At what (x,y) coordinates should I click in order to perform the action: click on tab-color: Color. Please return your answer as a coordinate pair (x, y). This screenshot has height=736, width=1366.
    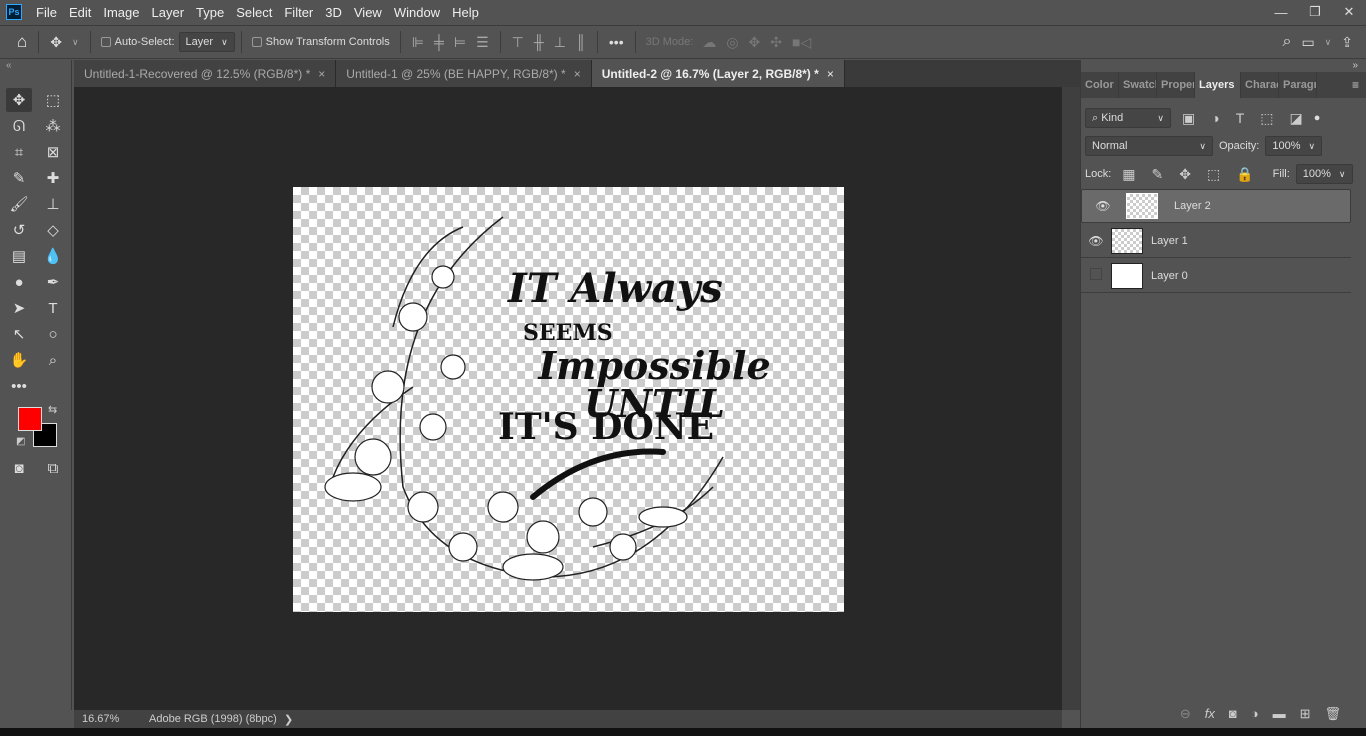
    Looking at the image, I should click on (1100, 85).